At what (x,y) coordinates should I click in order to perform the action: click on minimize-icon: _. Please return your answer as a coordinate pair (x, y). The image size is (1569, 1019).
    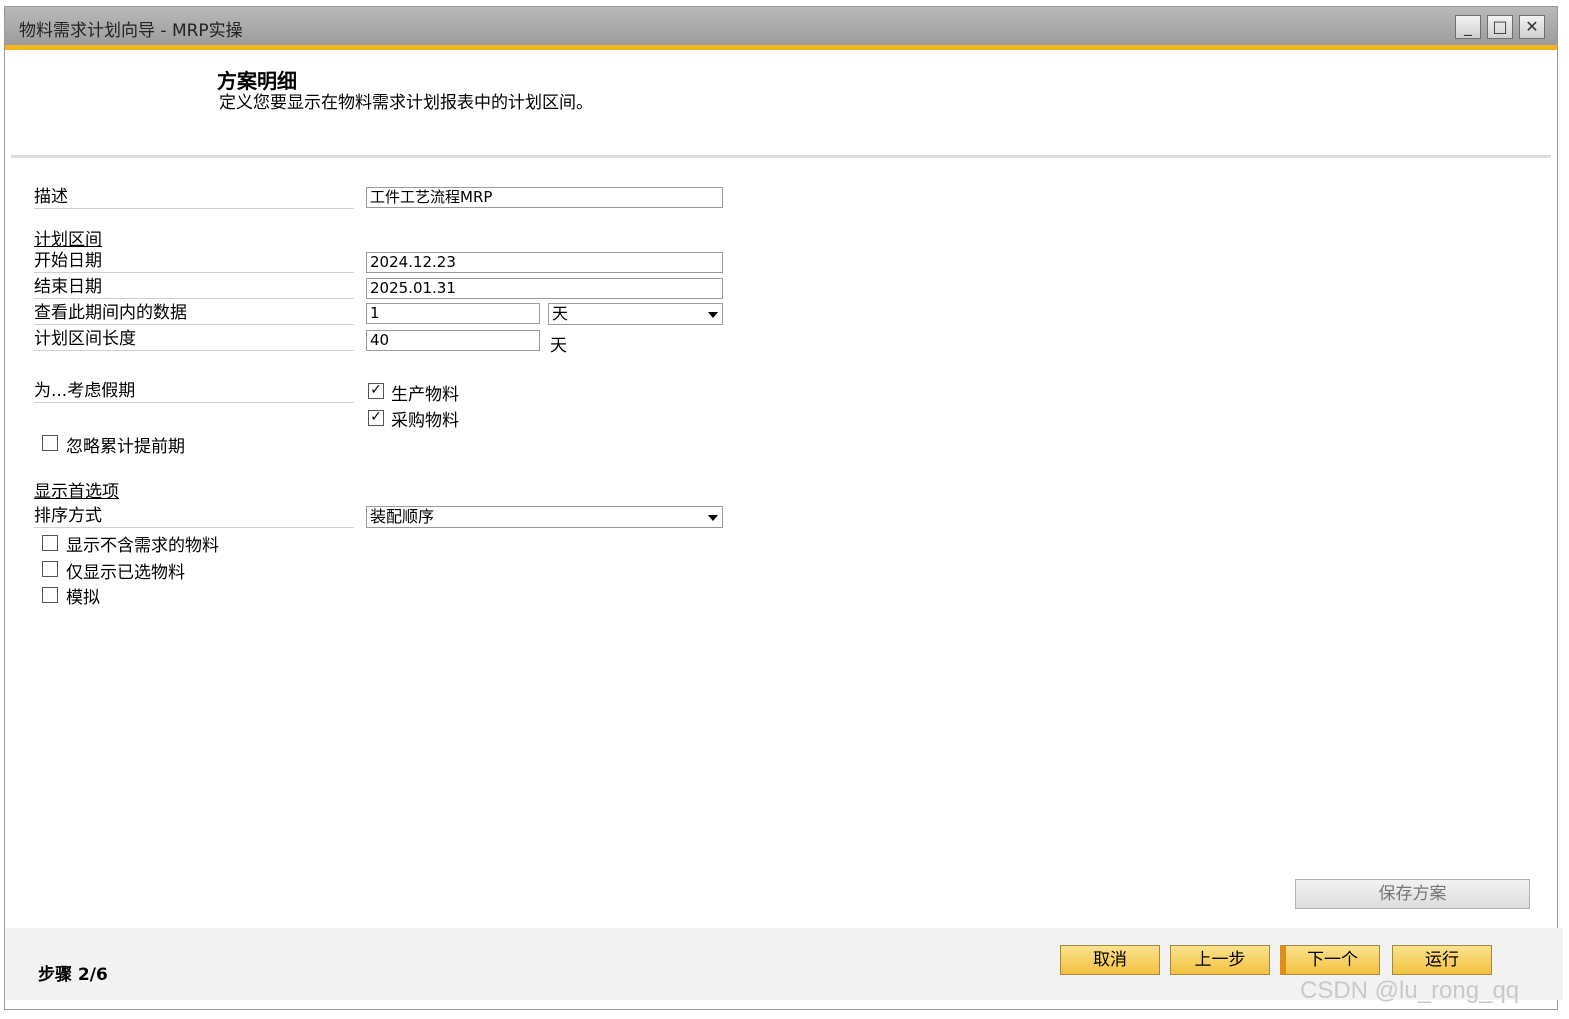
    Looking at the image, I should click on (1468, 27).